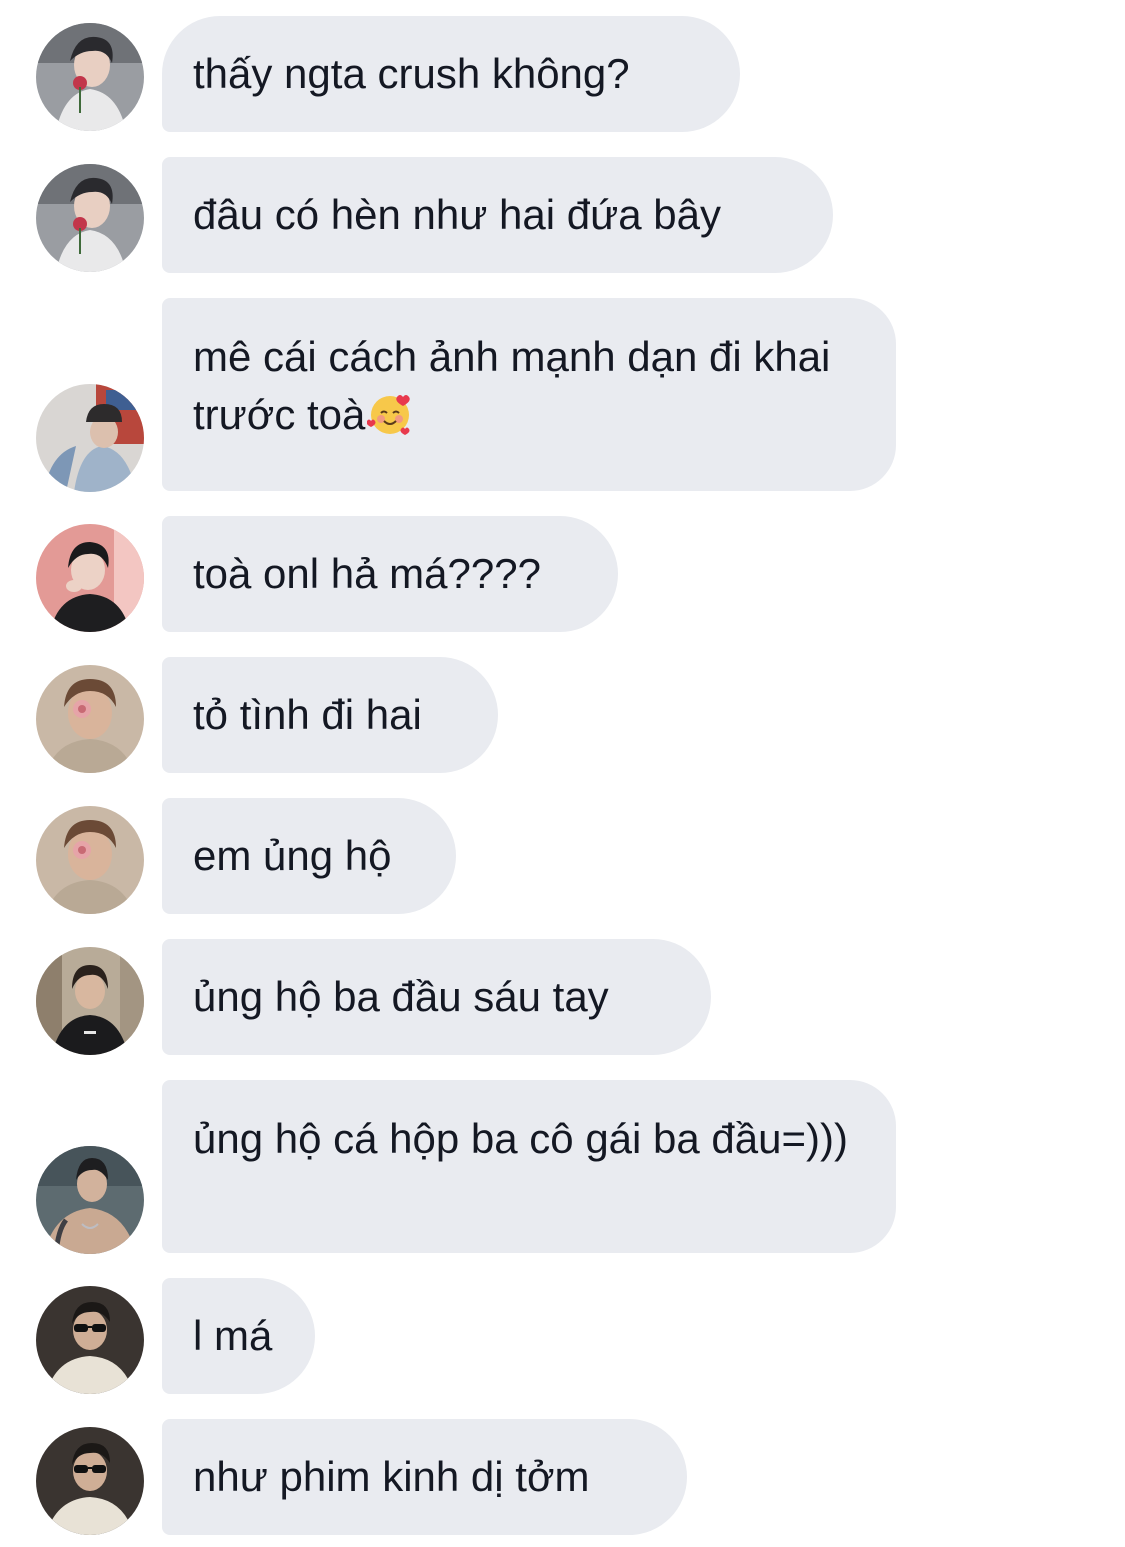  Describe the element at coordinates (529, 1166) in the screenshot. I see `message-bubble: ủng hộ cá hộp ba cô gái ba đầu=)))` at that location.